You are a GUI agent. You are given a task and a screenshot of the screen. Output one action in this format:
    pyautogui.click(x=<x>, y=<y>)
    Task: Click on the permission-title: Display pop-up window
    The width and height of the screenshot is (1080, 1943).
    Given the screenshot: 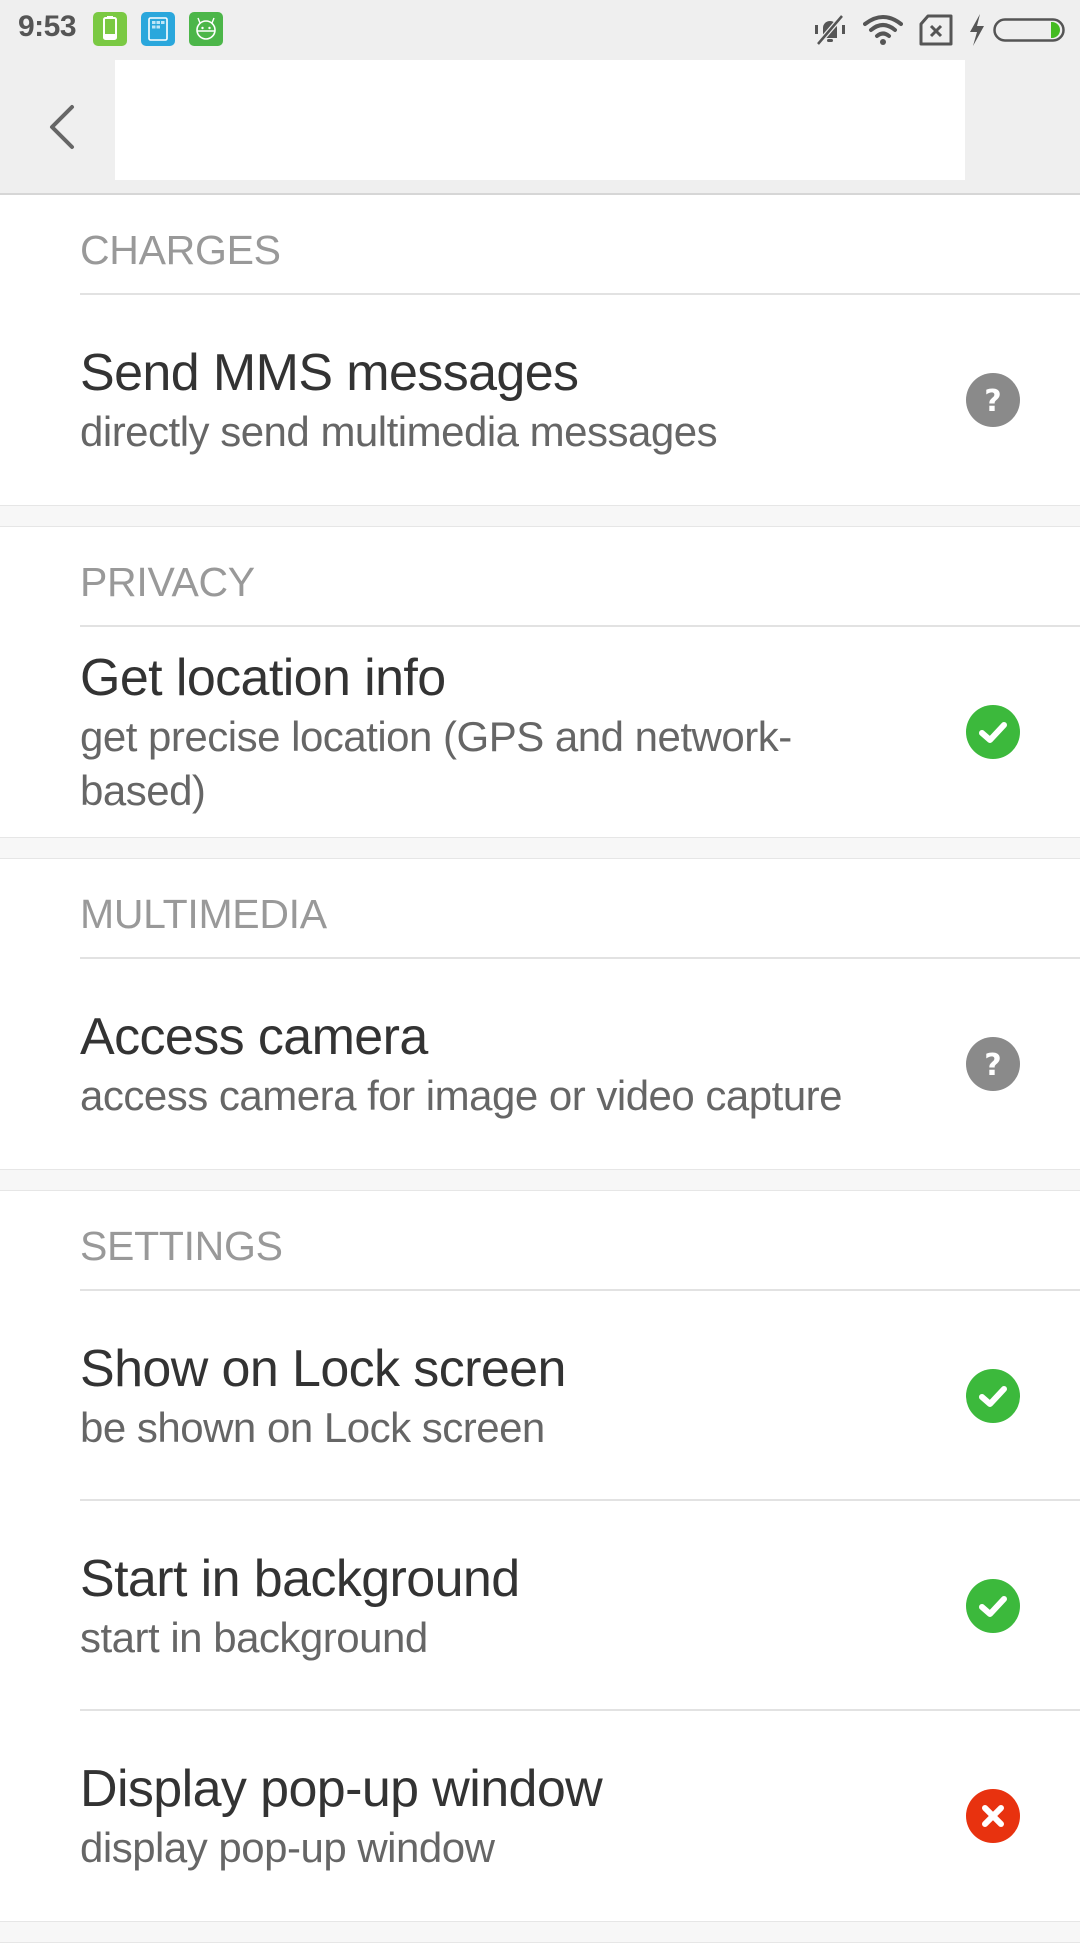 What is the action you would take?
    pyautogui.click(x=341, y=1789)
    